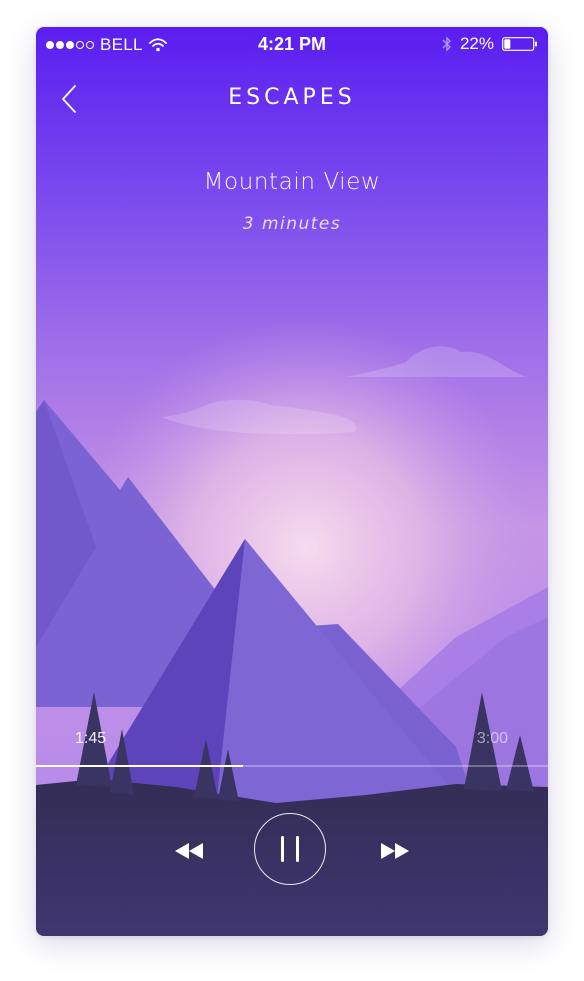 This screenshot has width=584, height=981. What do you see at coordinates (91, 738) in the screenshot?
I see `elapsed-time: 1:45` at bounding box center [91, 738].